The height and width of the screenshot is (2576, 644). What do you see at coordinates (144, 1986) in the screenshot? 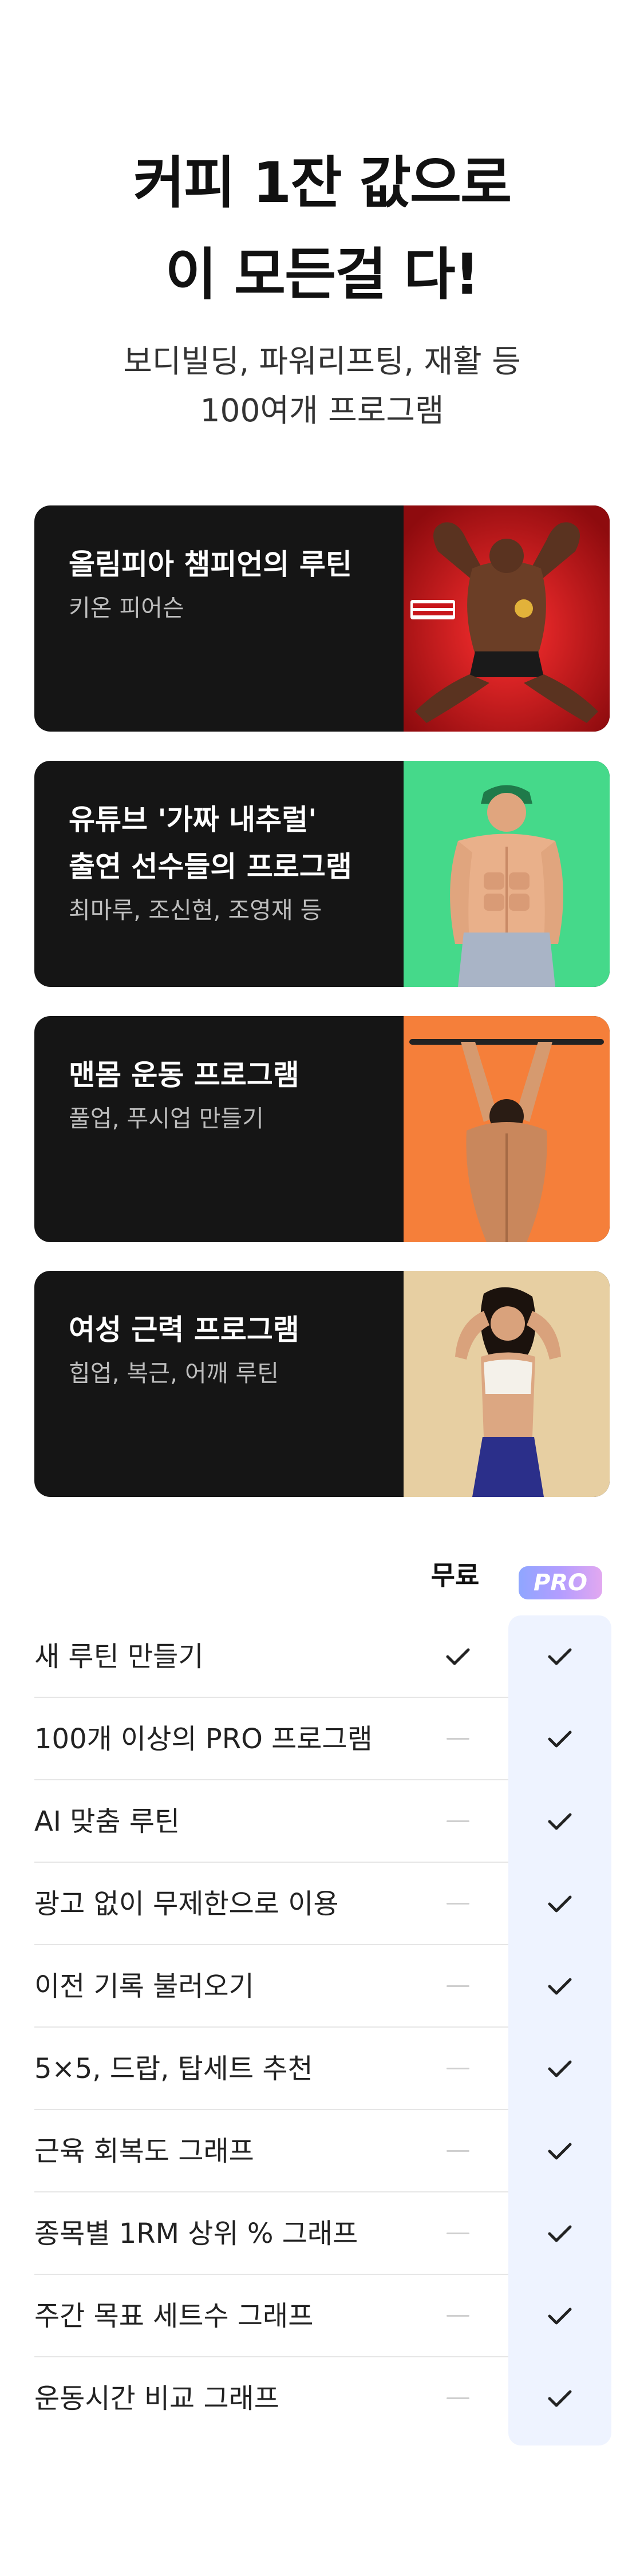
I see `feature-label: 이전 기록 불러오기` at bounding box center [144, 1986].